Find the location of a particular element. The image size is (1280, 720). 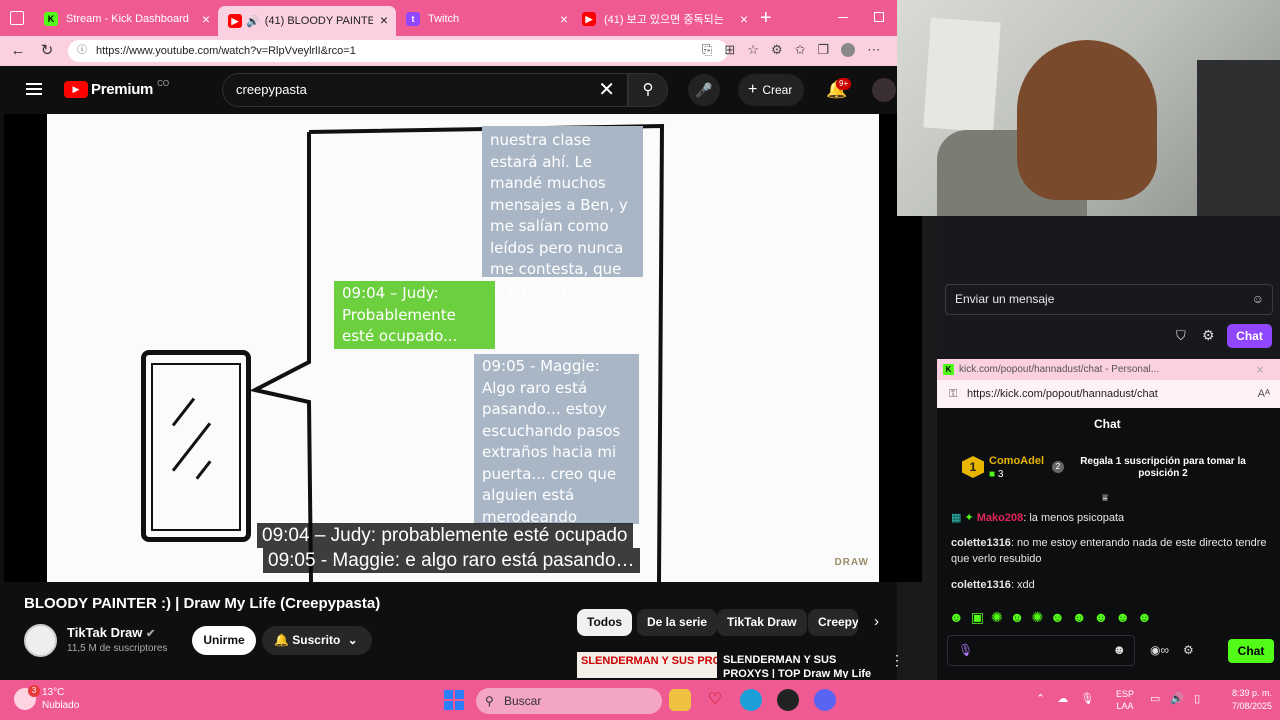

sidebar-toggle-icon is located at coordinates (17, 18).